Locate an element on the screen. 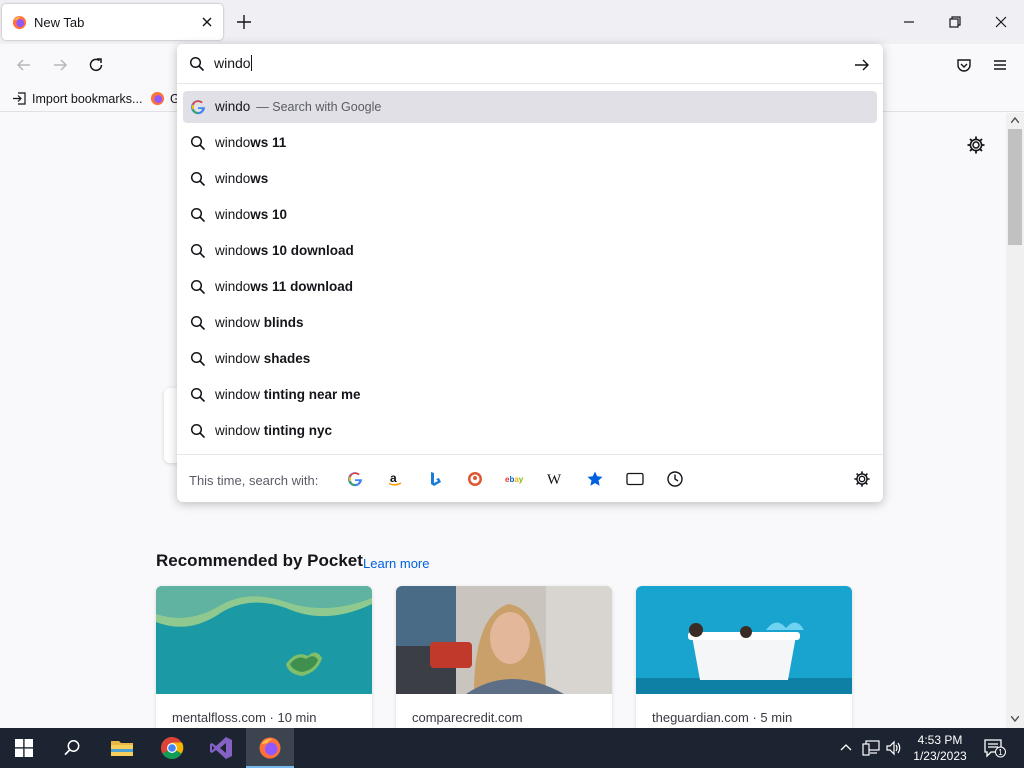 This screenshot has height=768, width=1024. suggestion-text: windows is located at coordinates (241, 178).